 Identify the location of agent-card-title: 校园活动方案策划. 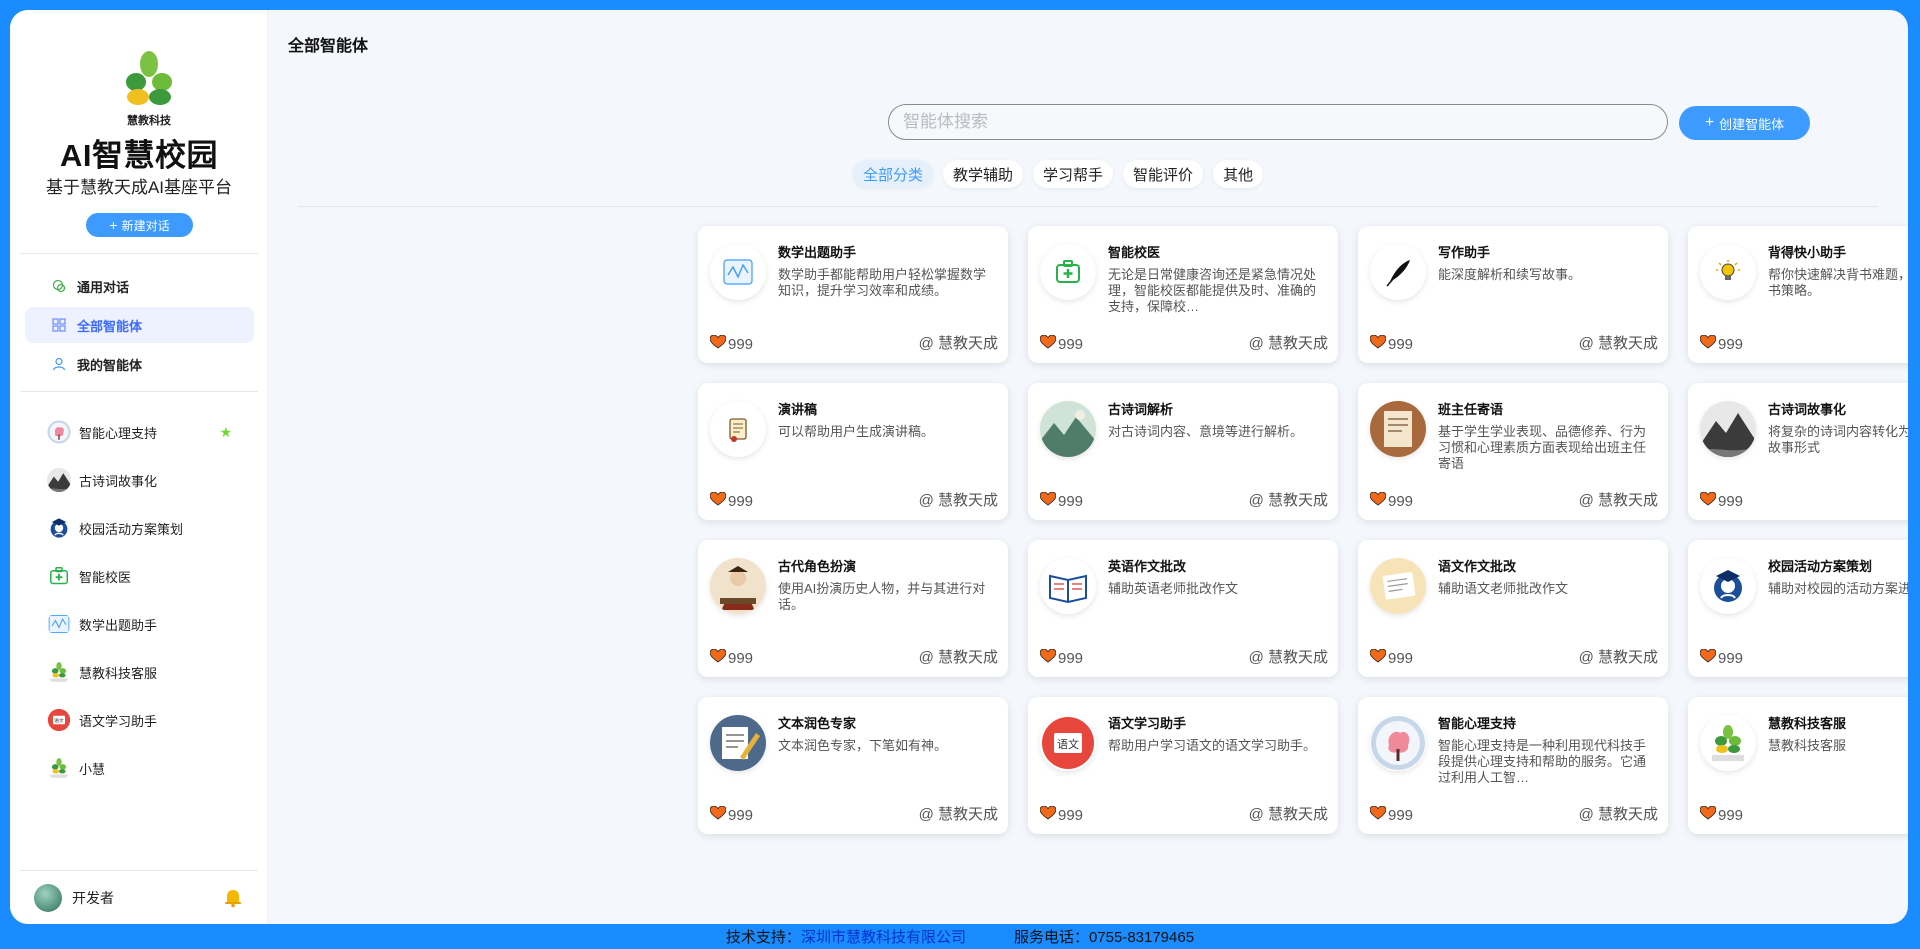
(1820, 566).